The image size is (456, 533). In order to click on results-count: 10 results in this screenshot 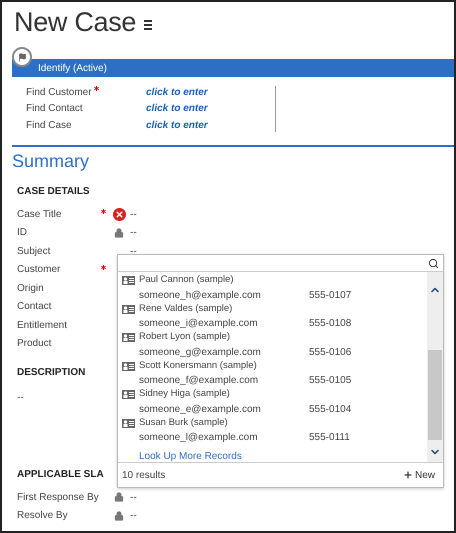, I will do `click(144, 475)`.